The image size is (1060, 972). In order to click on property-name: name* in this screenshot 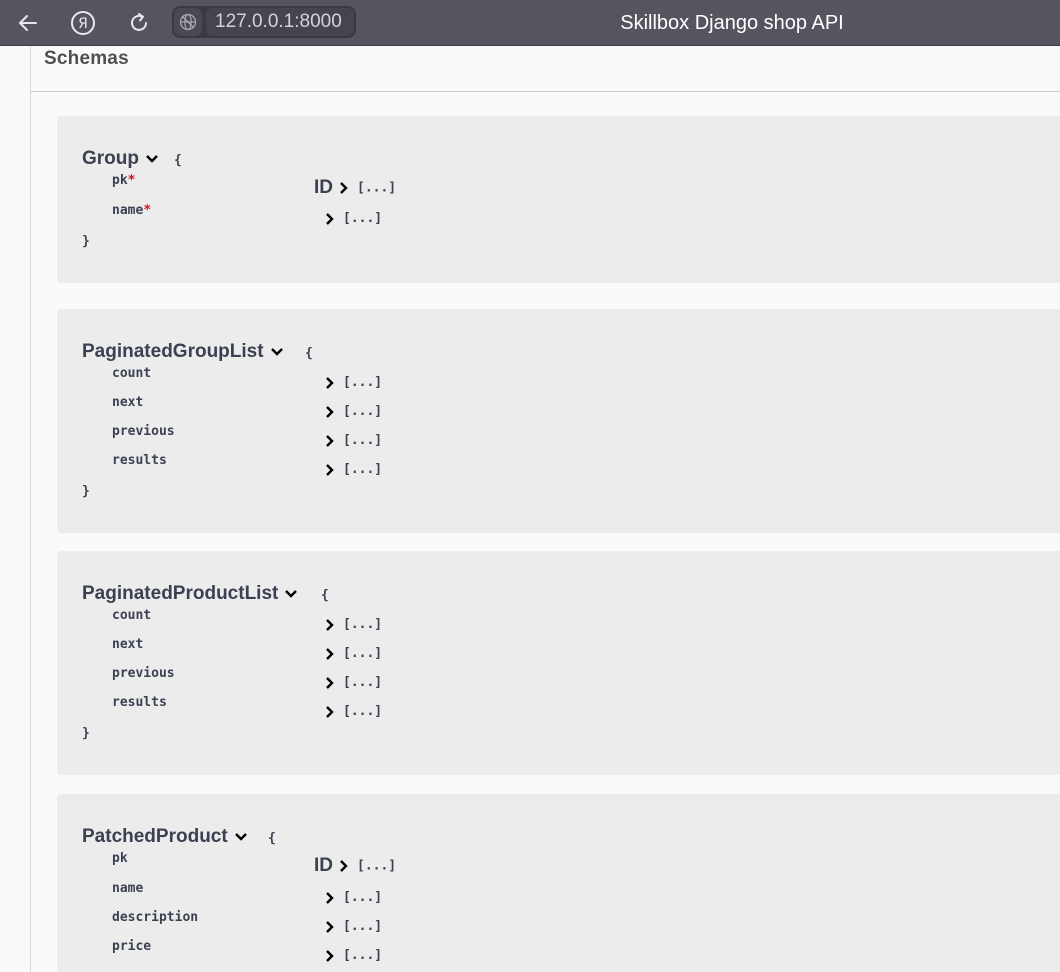, I will do `click(131, 210)`.